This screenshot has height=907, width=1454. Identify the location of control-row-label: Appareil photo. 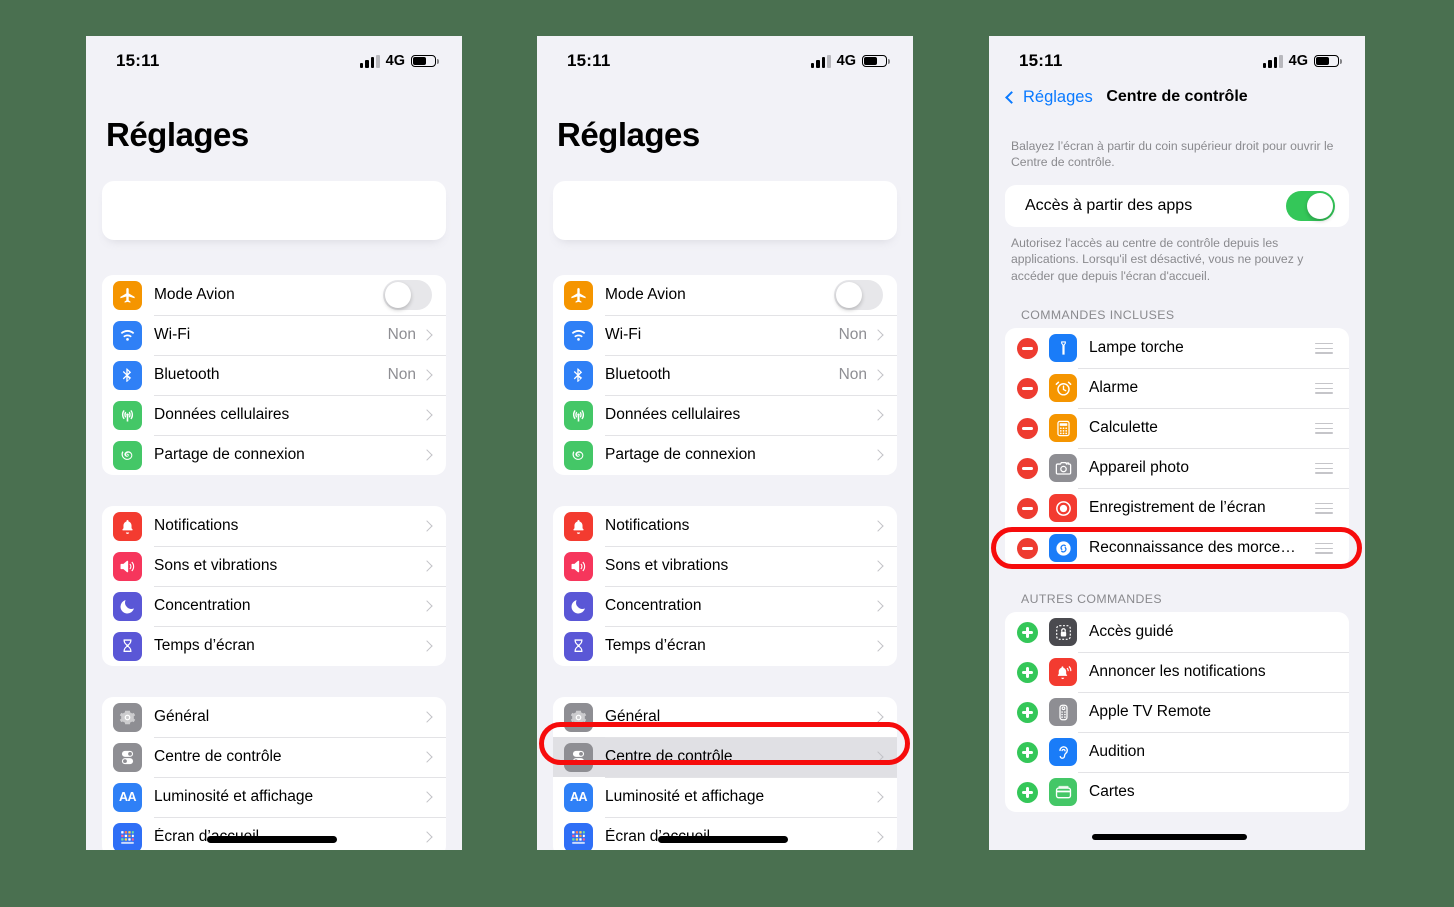
(1139, 468).